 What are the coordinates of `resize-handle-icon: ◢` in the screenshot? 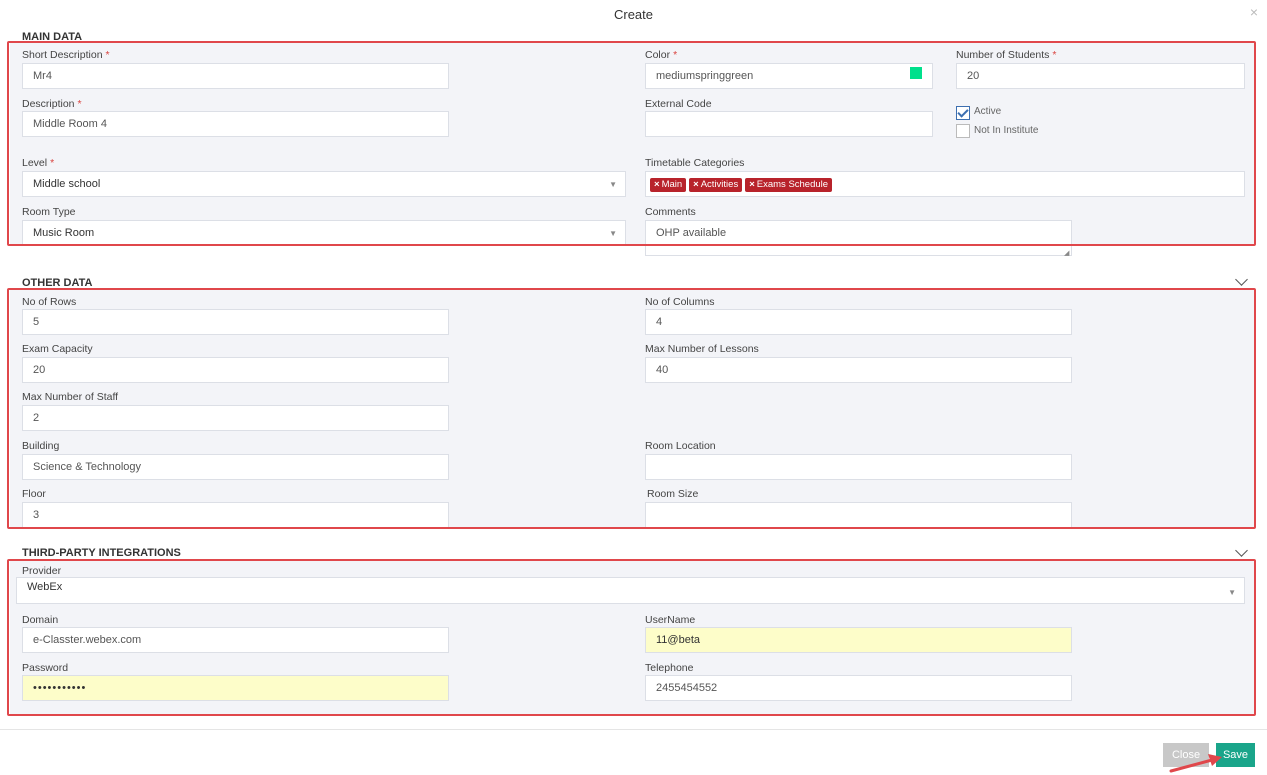 It's located at (1066, 253).